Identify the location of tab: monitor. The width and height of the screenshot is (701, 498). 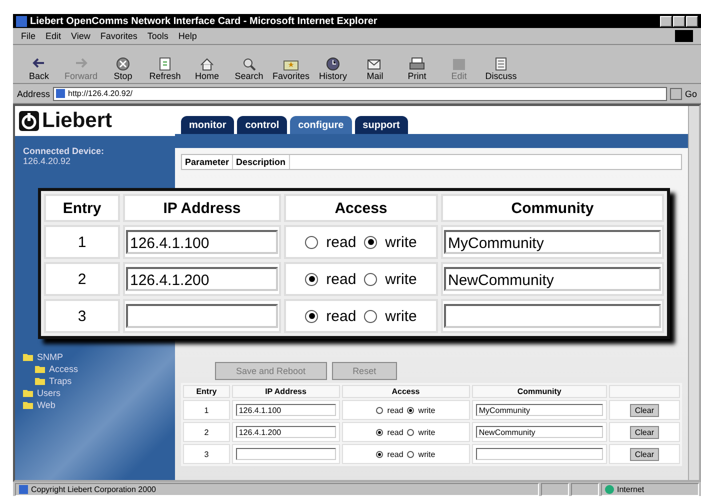
(207, 125).